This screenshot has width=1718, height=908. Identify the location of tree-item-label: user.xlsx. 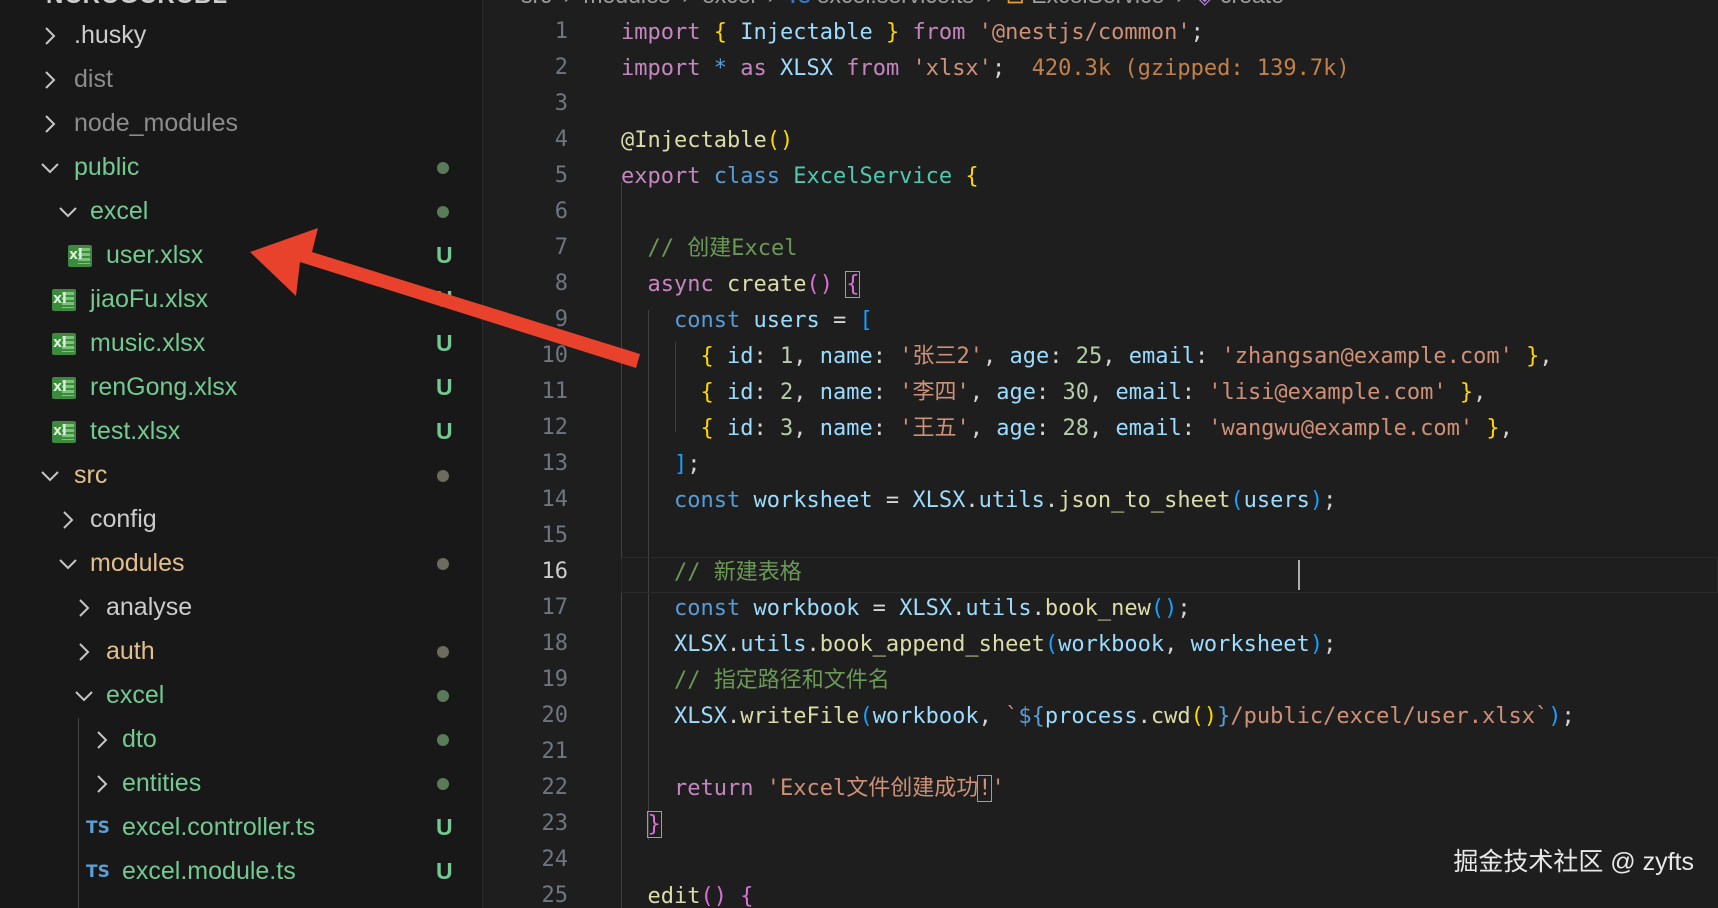
(155, 255).